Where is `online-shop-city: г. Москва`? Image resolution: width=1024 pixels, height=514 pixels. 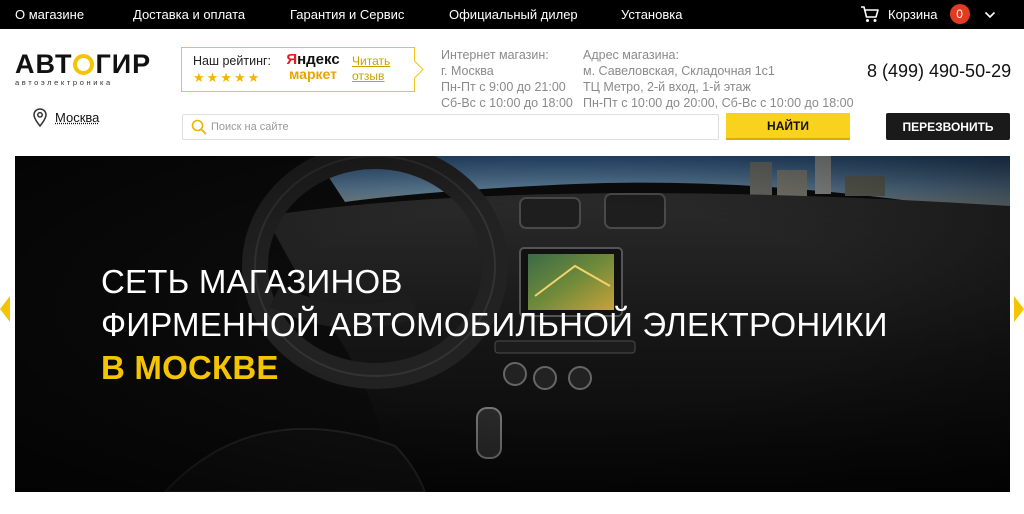
online-shop-city: г. Москва is located at coordinates (467, 71).